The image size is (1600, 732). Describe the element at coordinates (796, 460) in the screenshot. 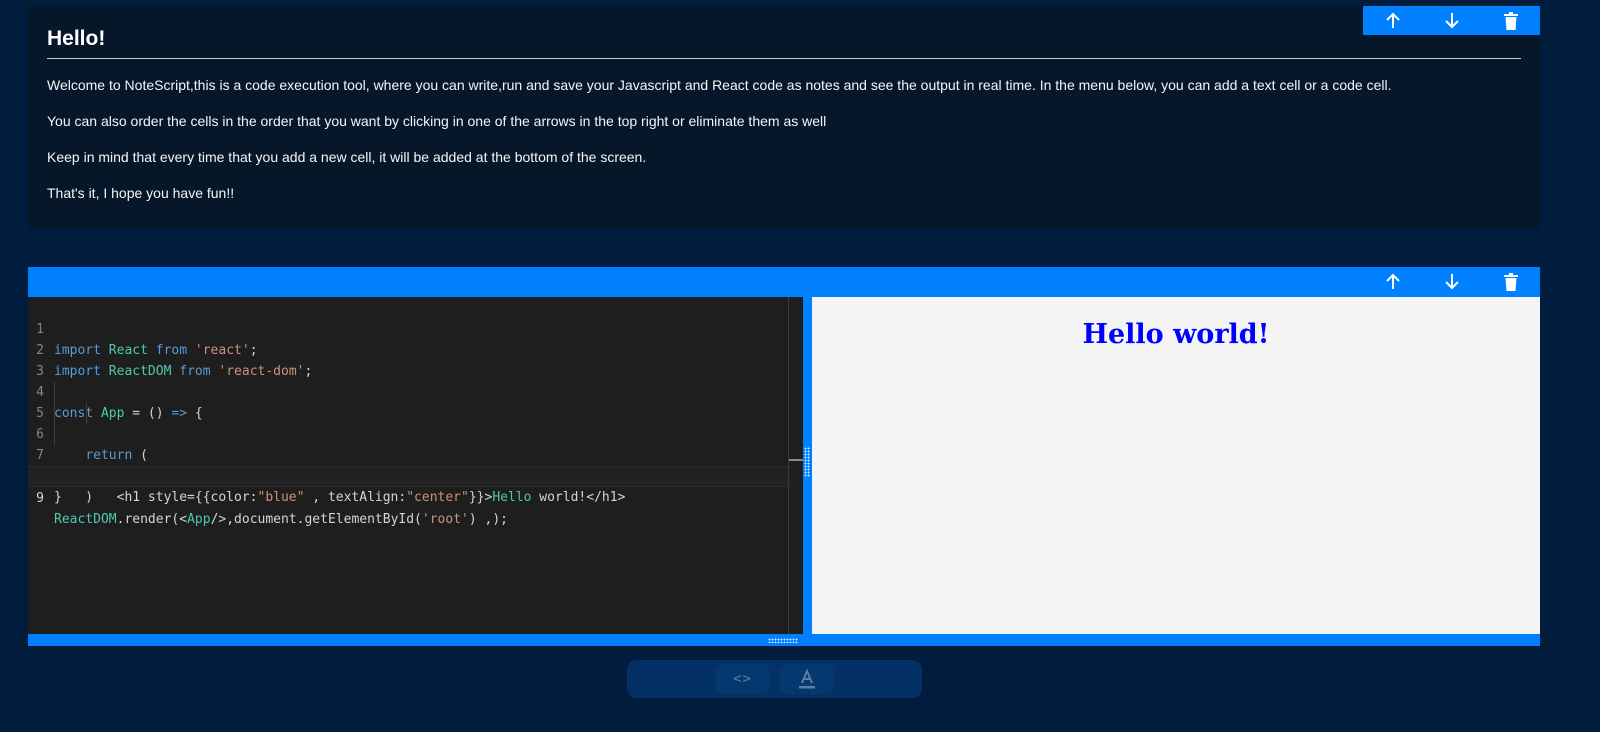

I see `editor-scrollbar-cursor-marker` at that location.